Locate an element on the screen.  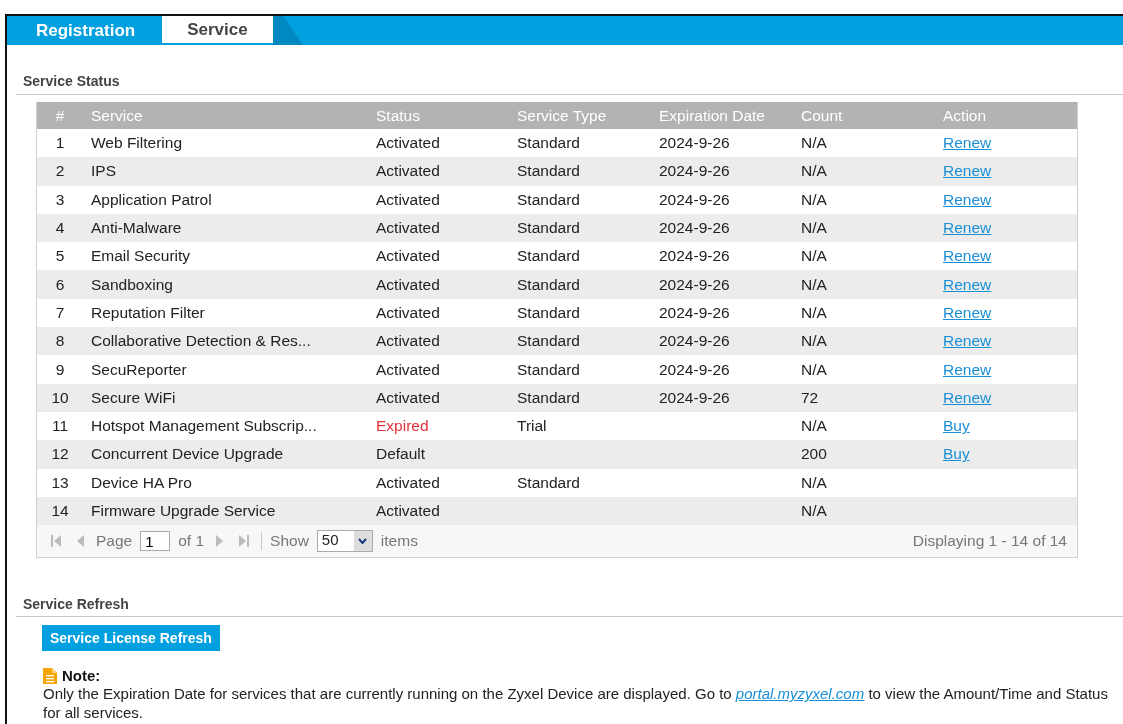
show-label: Show is located at coordinates (289, 541).